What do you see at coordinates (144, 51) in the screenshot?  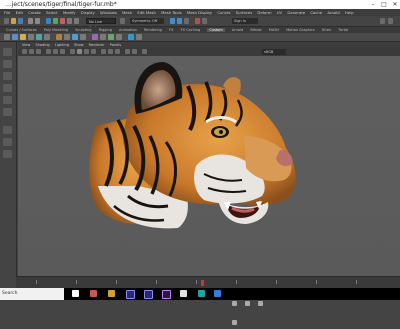 I see `color-management-icon` at bounding box center [144, 51].